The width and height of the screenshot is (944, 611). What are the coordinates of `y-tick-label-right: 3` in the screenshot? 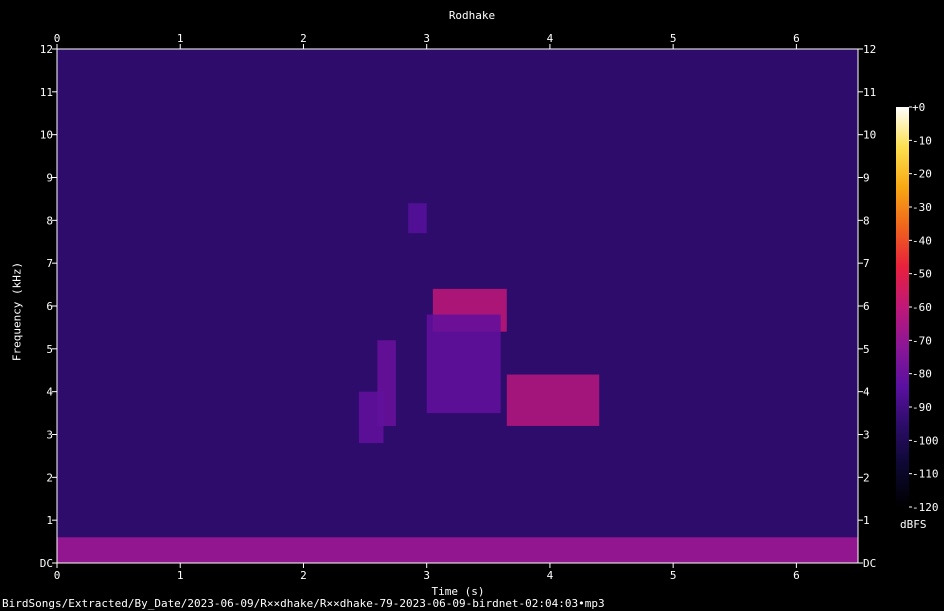 It's located at (866, 435).